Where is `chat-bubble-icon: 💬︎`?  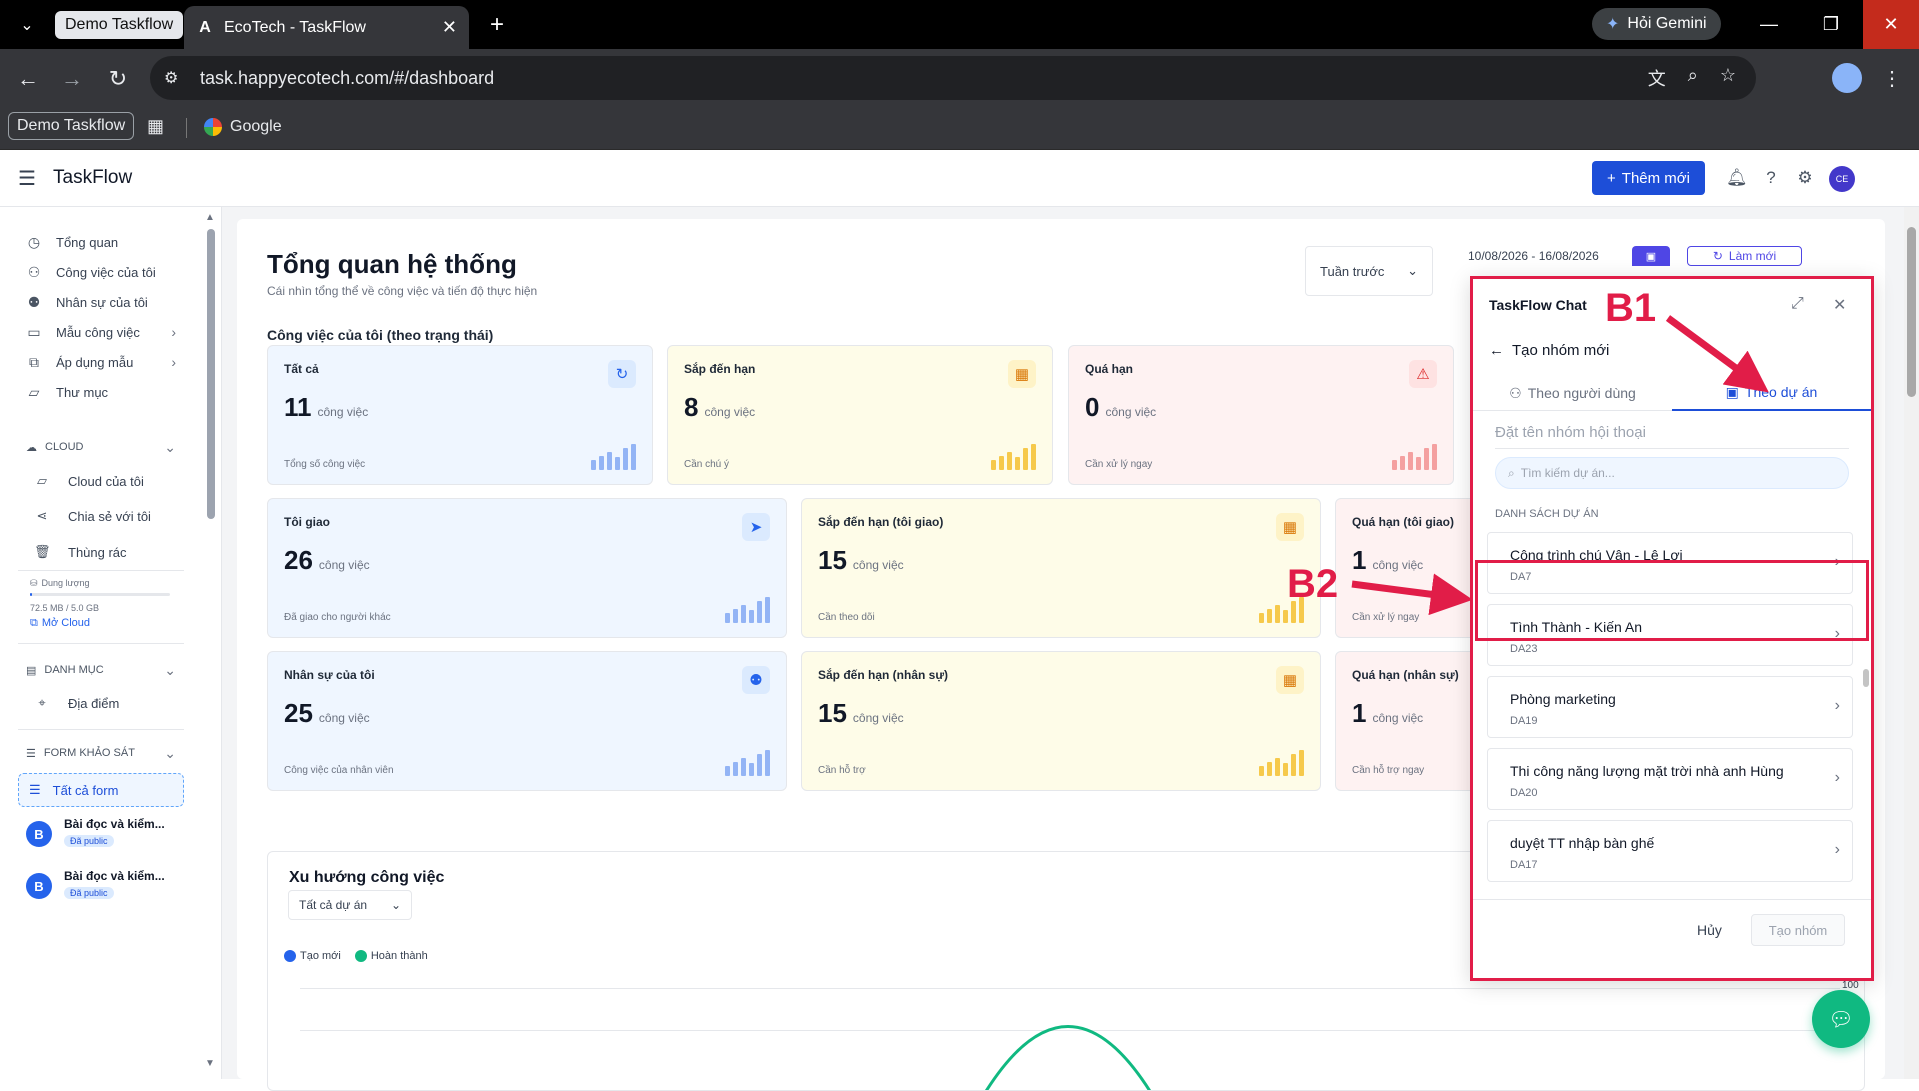
chat-bubble-icon: 💬︎ is located at coordinates (1840, 1019).